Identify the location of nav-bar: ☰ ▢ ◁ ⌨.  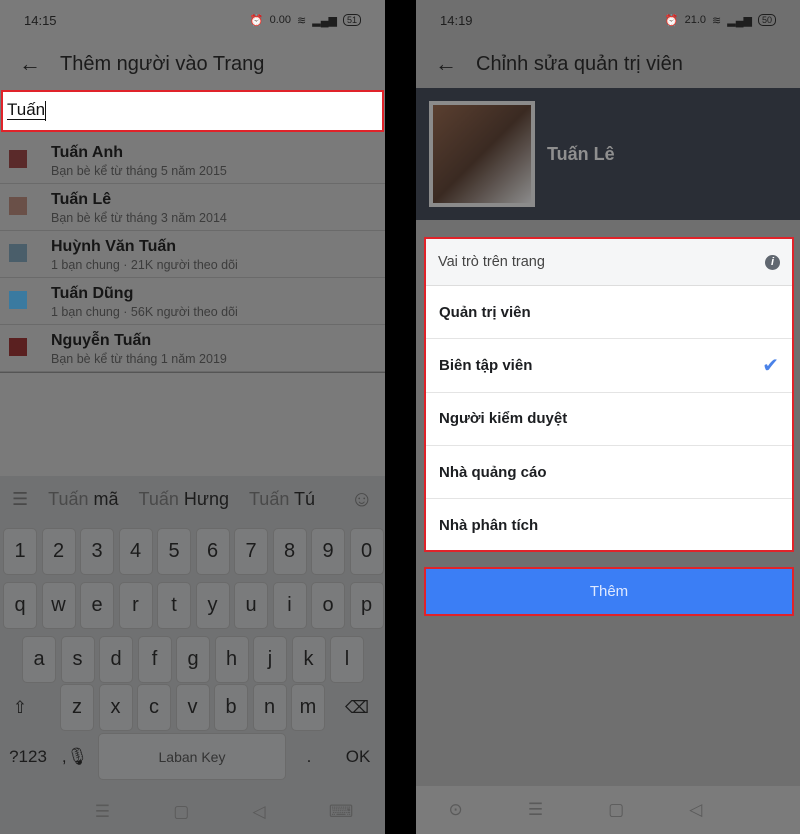
(192, 812).